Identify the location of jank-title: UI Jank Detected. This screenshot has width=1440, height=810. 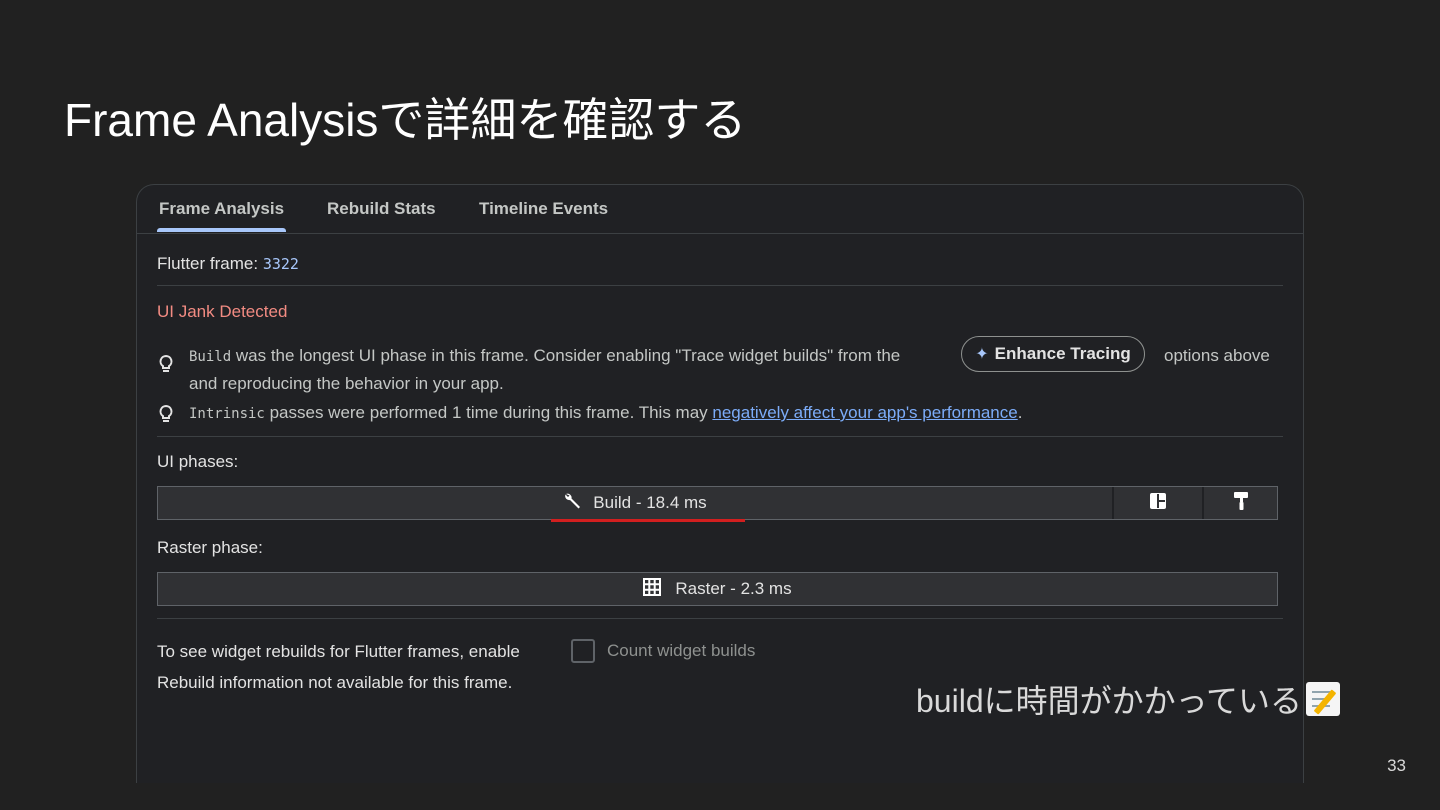
(222, 311).